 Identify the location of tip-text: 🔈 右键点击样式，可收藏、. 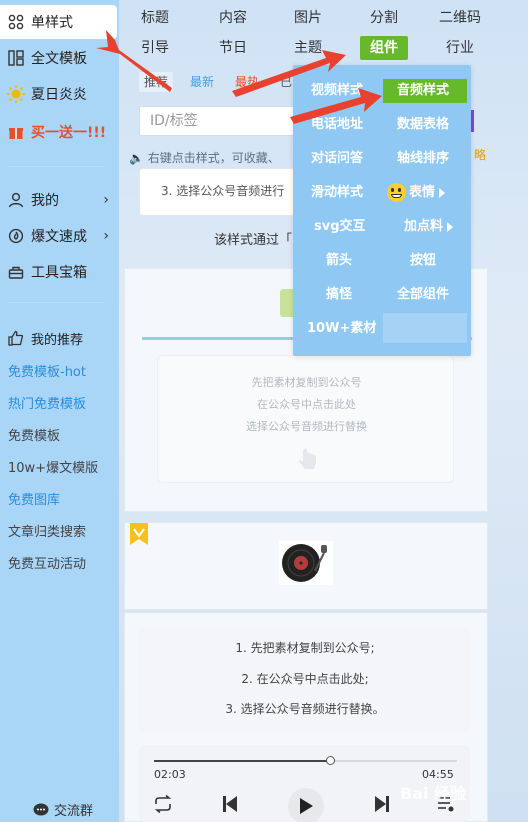
(204, 158).